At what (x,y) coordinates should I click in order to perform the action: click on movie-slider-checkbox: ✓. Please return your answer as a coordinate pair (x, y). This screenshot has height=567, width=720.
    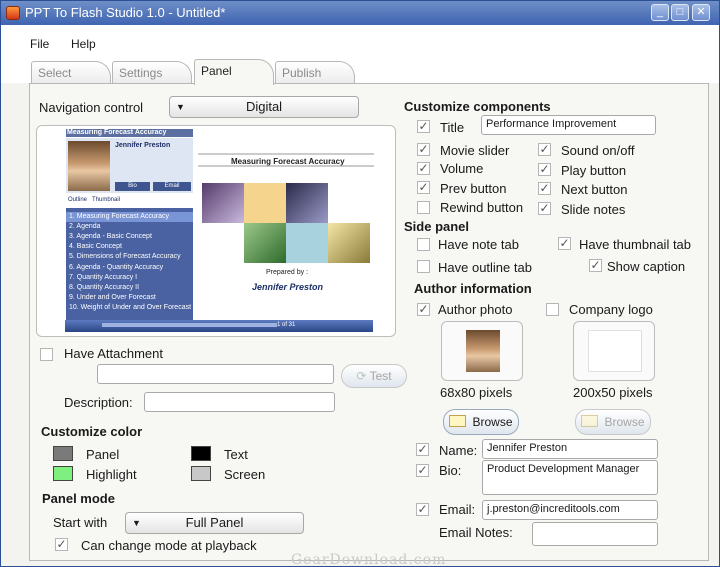
    Looking at the image, I should click on (423, 149).